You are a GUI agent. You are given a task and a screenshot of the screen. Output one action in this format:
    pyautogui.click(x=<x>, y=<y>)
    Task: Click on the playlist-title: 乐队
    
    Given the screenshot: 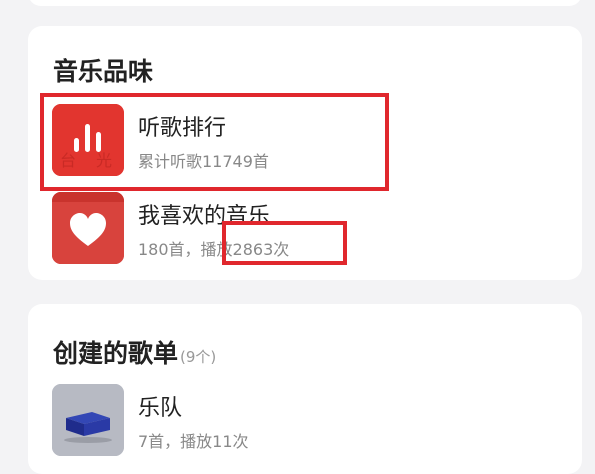 What is the action you would take?
    pyautogui.click(x=160, y=408)
    